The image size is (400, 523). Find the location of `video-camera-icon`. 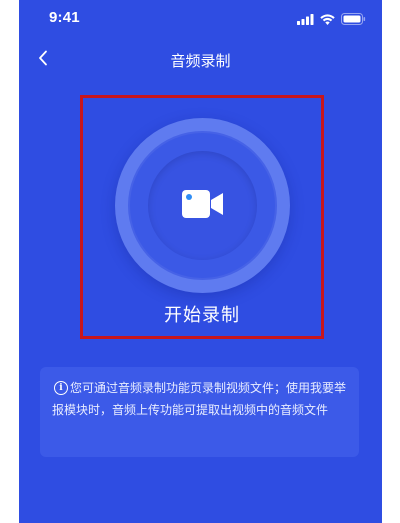

video-camera-icon is located at coordinates (202, 205).